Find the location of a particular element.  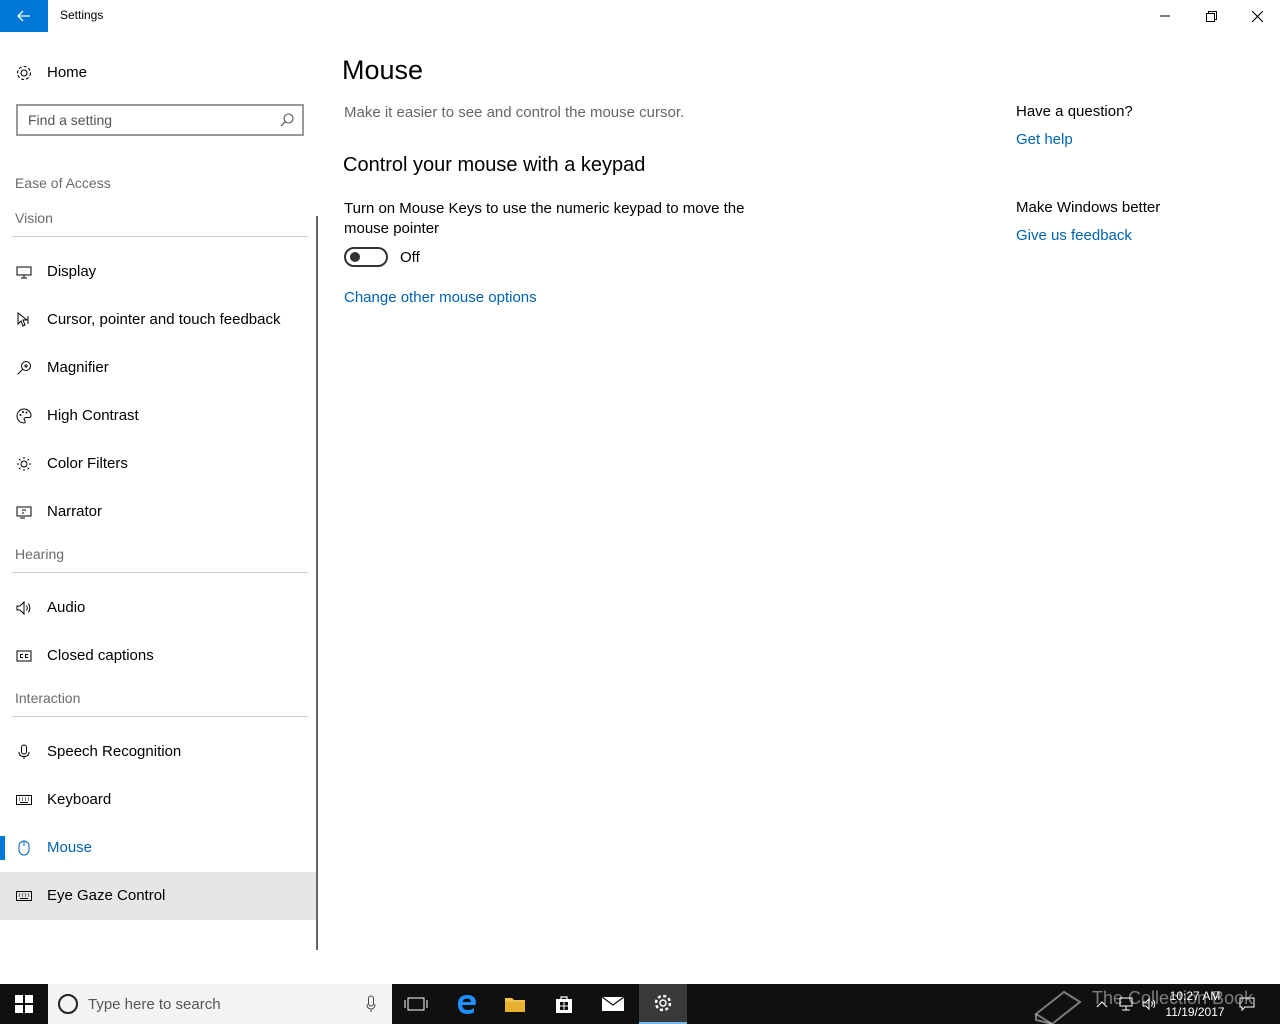

volume-icon is located at coordinates (1149, 1004).